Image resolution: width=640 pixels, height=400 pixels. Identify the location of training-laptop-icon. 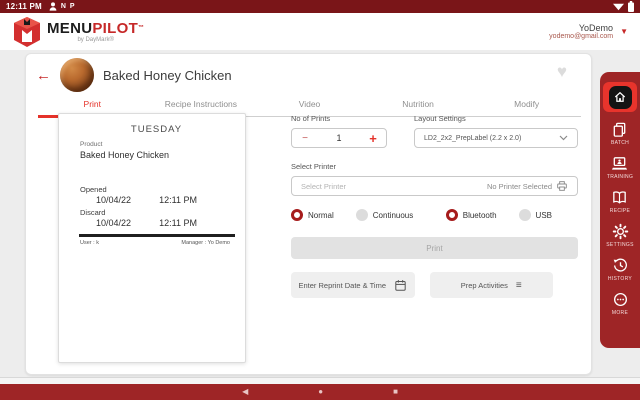
(620, 163).